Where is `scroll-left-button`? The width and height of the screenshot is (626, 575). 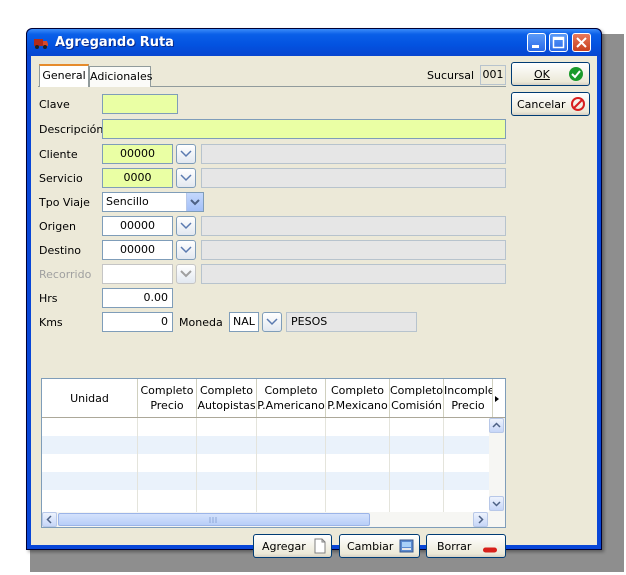 scroll-left-button is located at coordinates (49, 519).